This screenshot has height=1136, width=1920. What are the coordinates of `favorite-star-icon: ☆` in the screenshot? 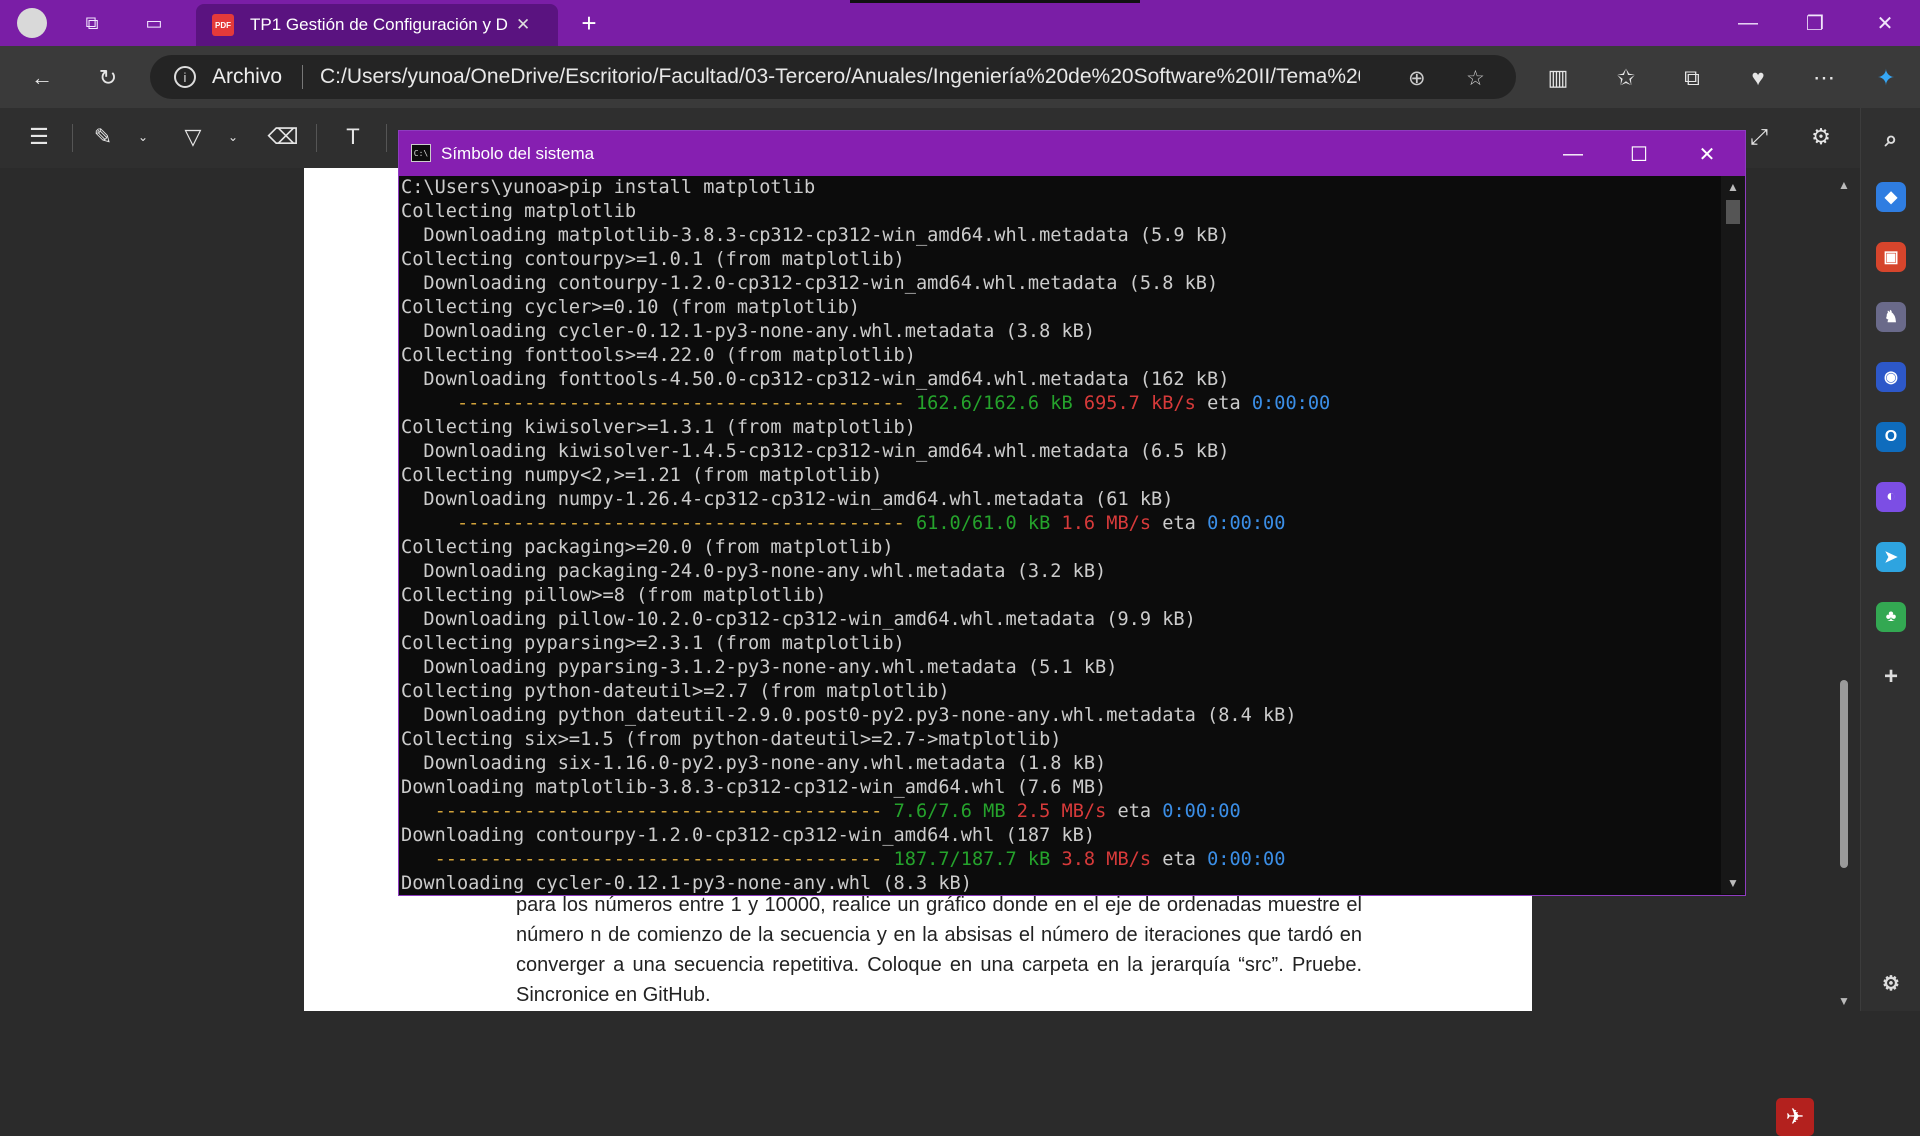 It's located at (1475, 78).